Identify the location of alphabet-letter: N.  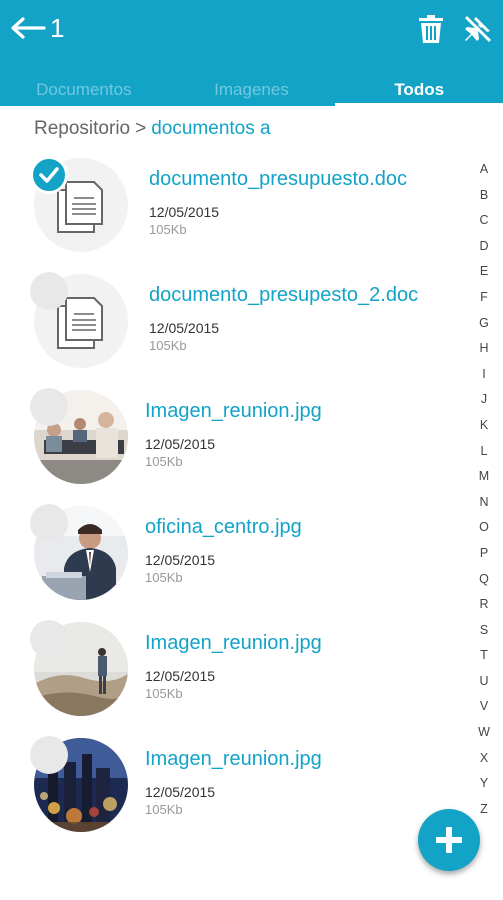
(484, 508).